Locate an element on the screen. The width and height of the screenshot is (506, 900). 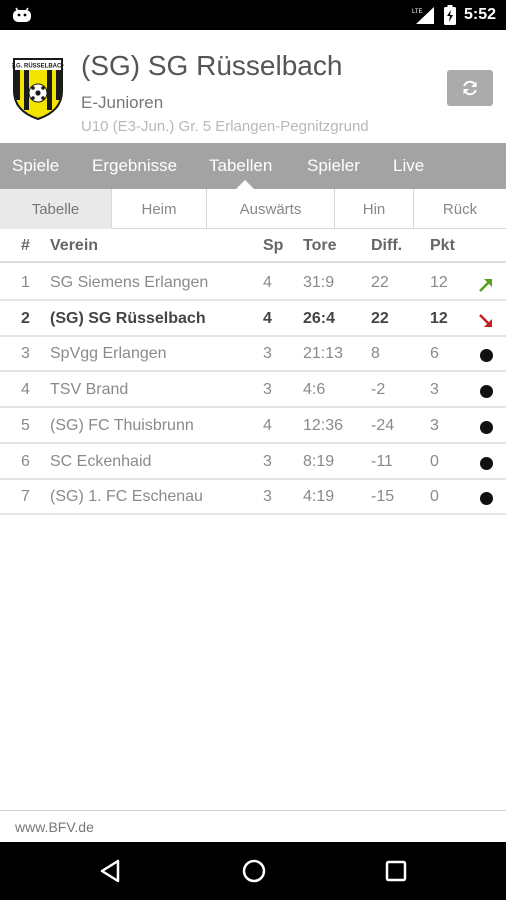
club-logo: S.G. RÜSSELBACH is located at coordinates (38, 89).